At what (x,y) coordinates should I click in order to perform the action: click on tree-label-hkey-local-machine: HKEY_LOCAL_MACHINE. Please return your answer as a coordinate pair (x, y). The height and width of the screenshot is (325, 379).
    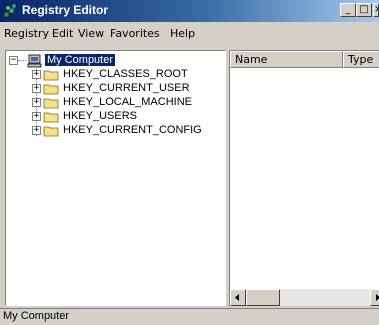
    Looking at the image, I should click on (127, 102).